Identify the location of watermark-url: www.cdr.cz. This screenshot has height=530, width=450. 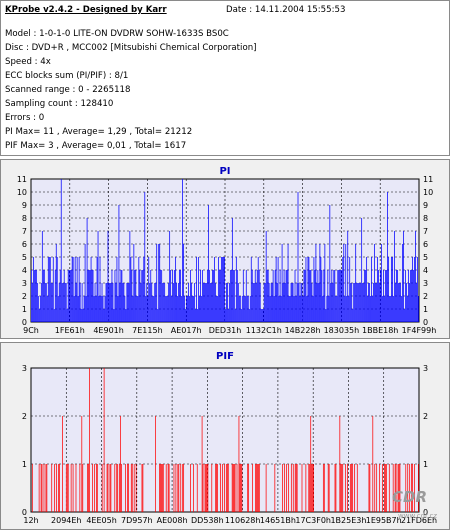
(418, 516).